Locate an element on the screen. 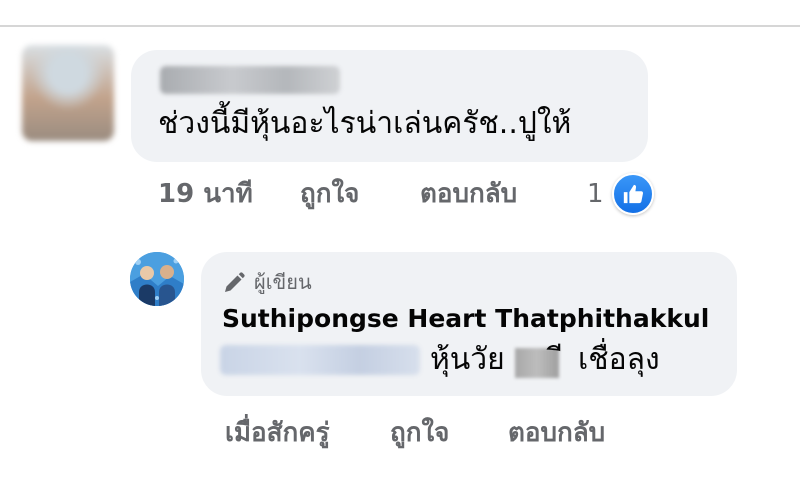  like-button: ถูกใจ is located at coordinates (329, 194).